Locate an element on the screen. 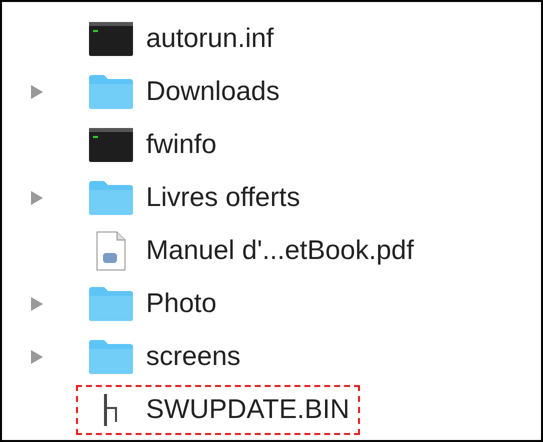 This screenshot has height=442, width=543. file-name: Photo is located at coordinates (181, 303).